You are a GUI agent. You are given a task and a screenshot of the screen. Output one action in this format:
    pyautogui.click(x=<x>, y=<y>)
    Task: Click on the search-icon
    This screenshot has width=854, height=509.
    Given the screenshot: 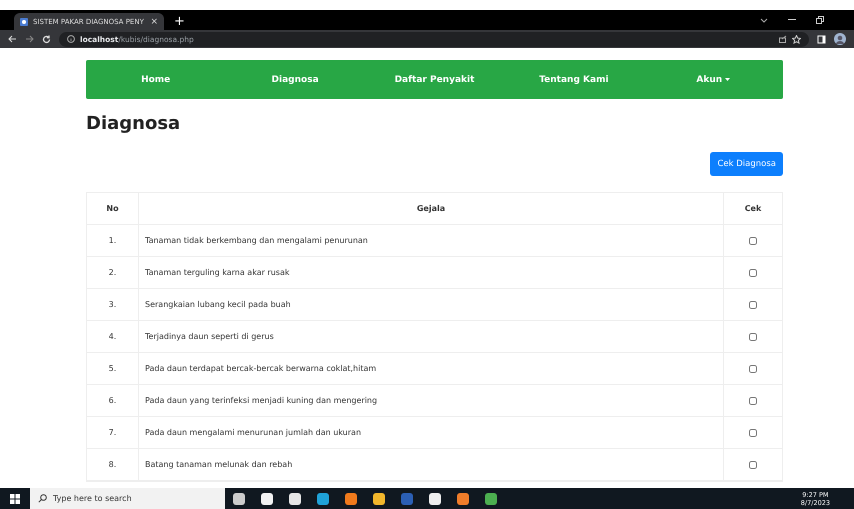 What is the action you would take?
    pyautogui.click(x=42, y=498)
    